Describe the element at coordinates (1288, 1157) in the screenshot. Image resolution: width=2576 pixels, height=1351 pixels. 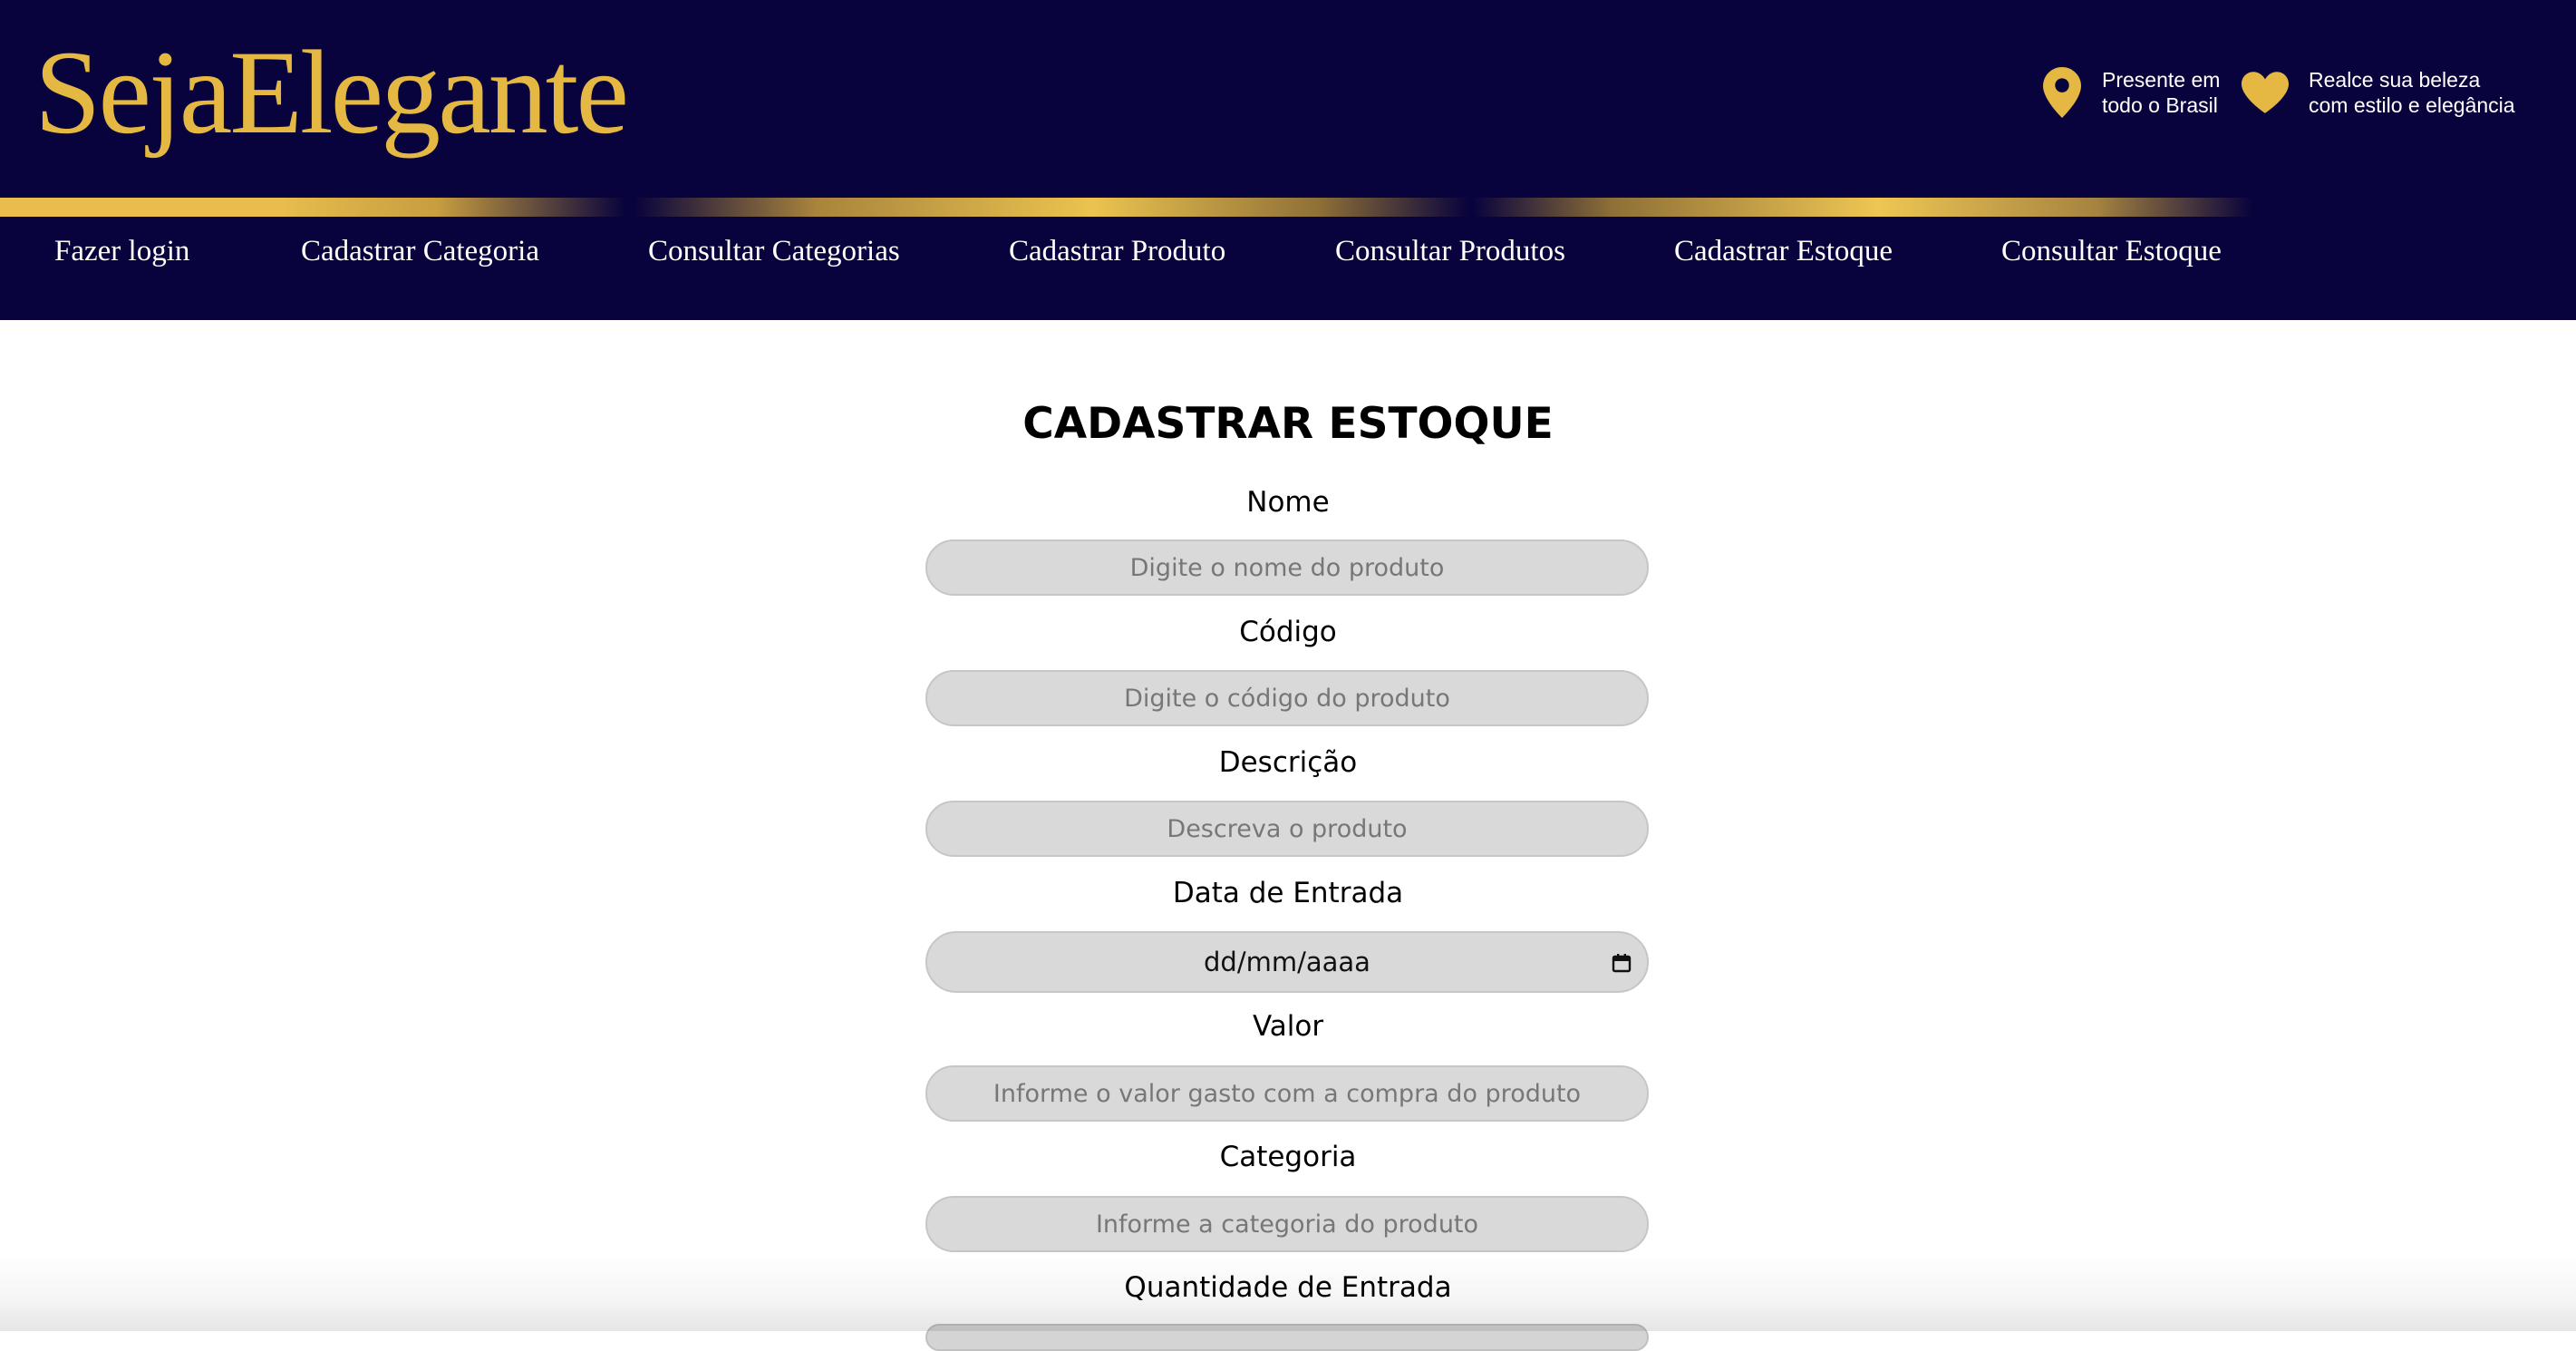
I see `categoria-label: Categoria` at that location.